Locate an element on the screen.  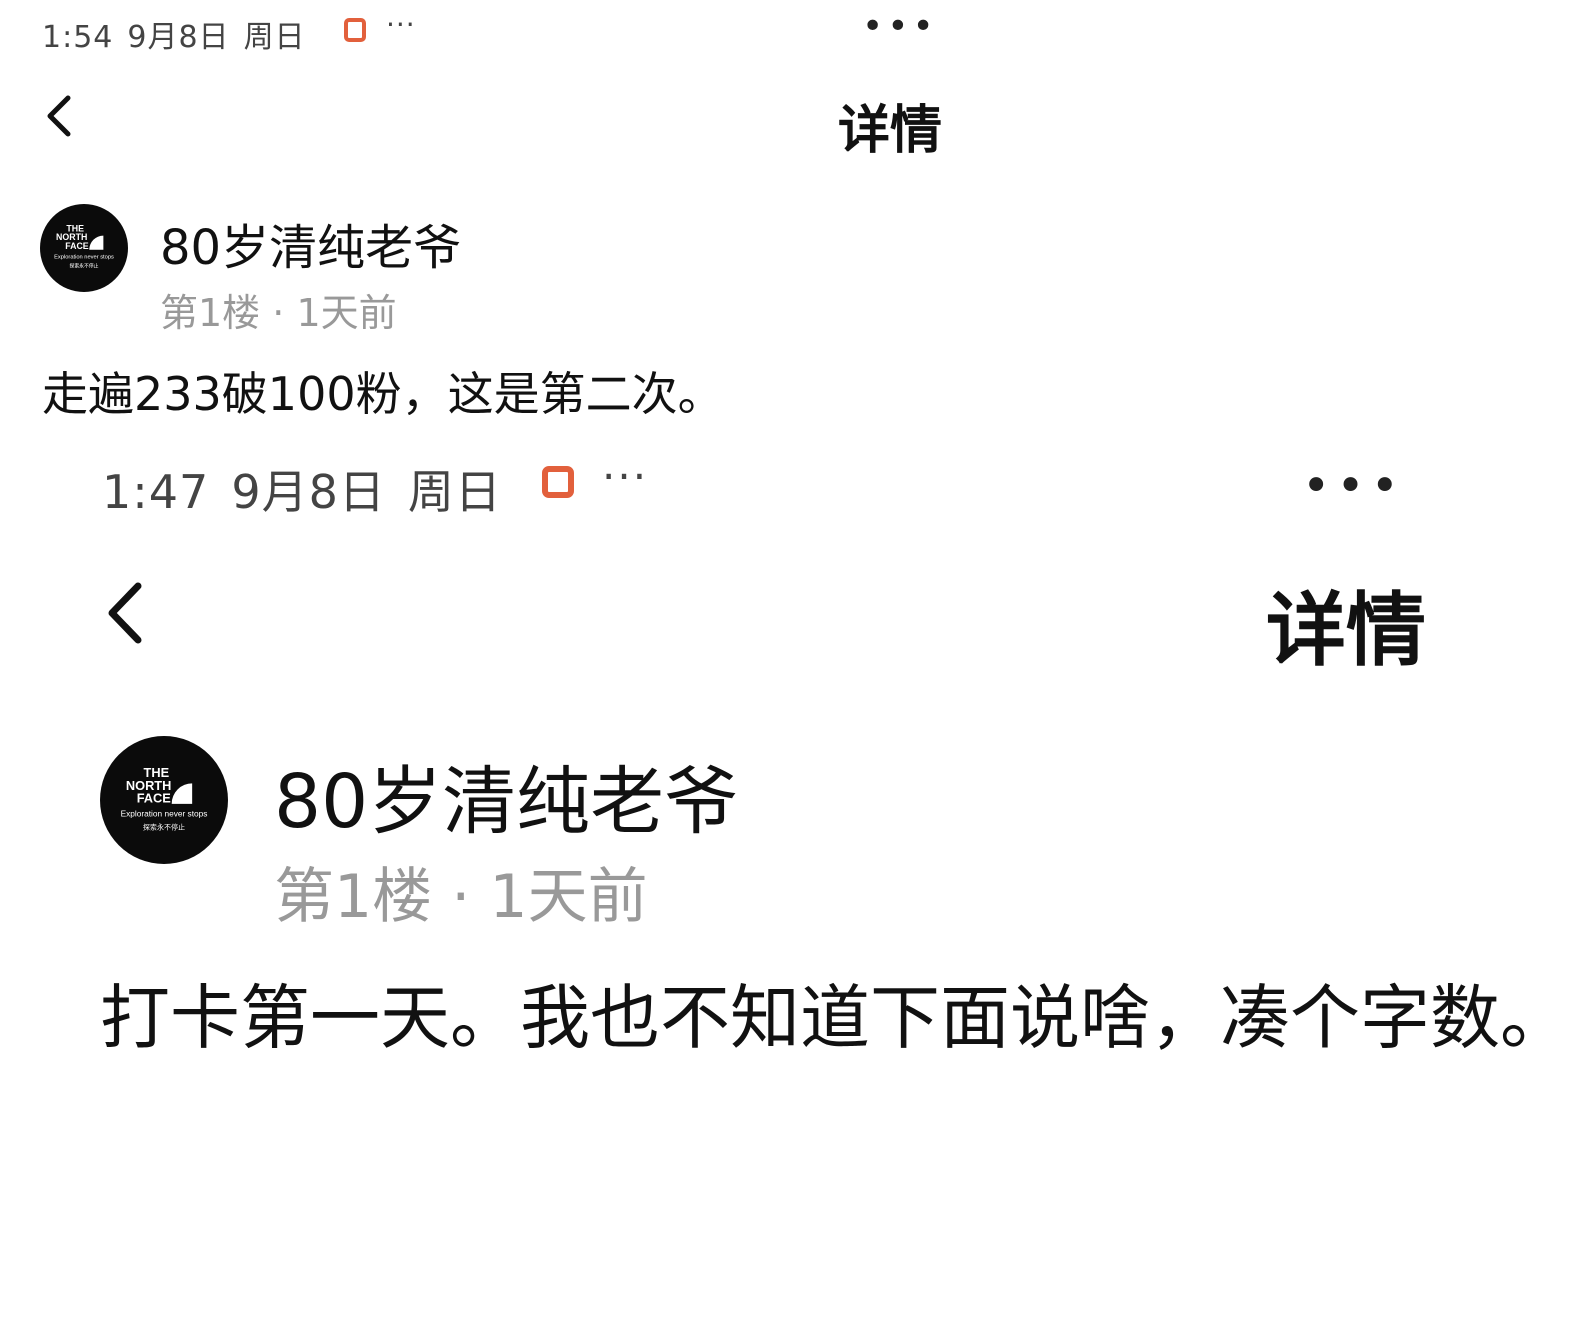
status-time: 1:54 is located at coordinates (78, 37).